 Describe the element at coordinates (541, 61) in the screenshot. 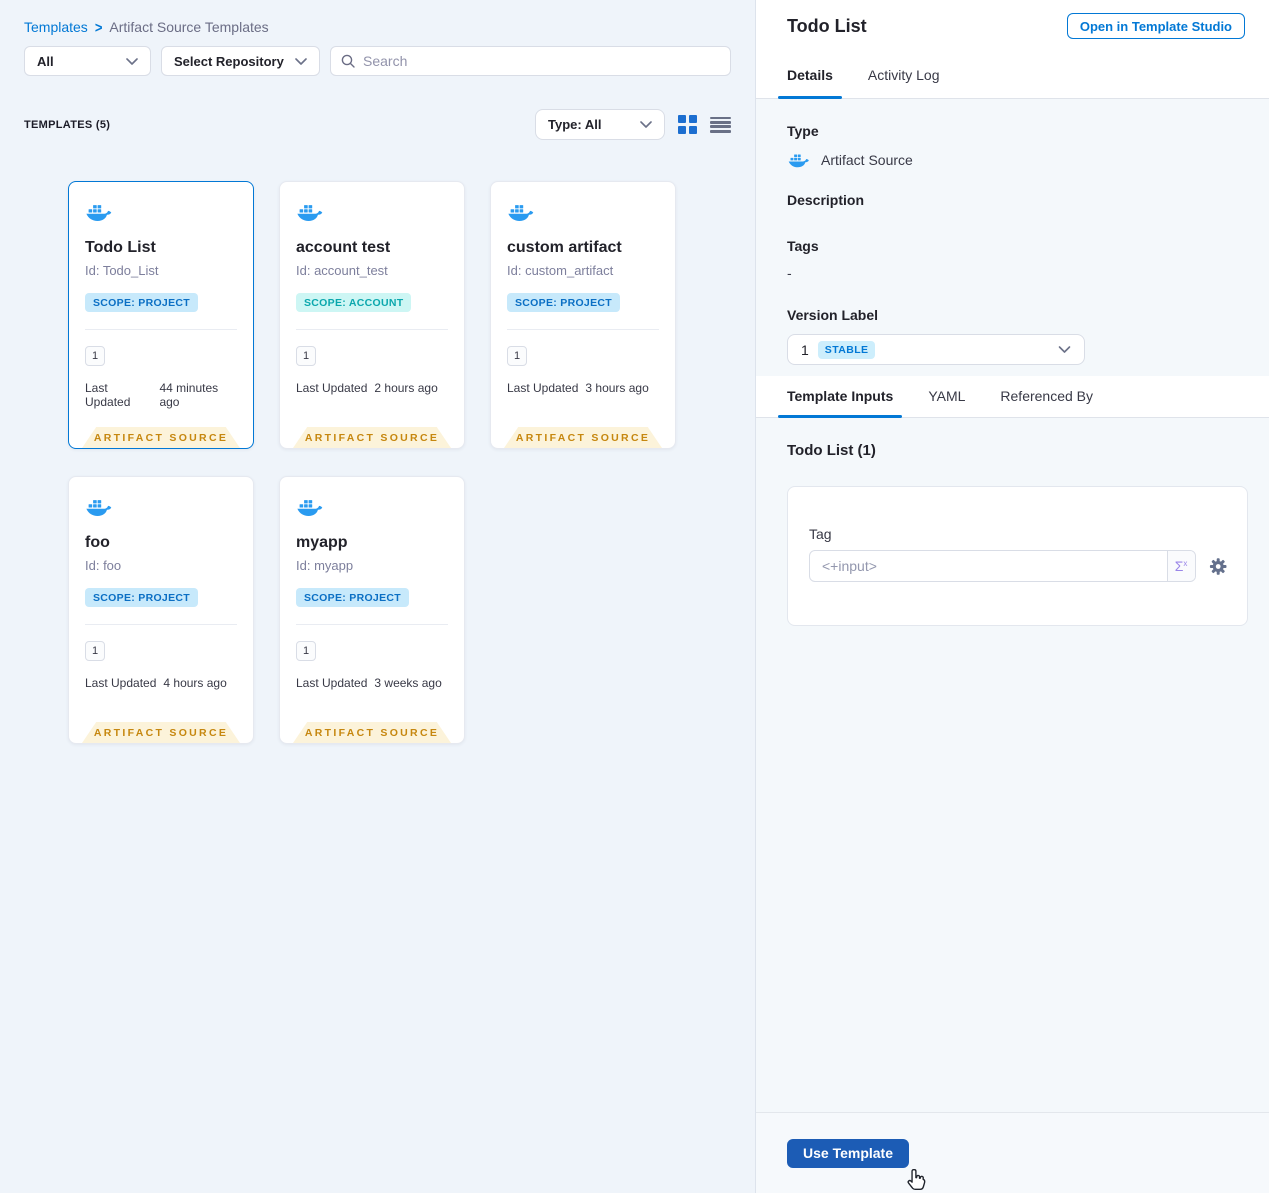

I see `search-input` at that location.